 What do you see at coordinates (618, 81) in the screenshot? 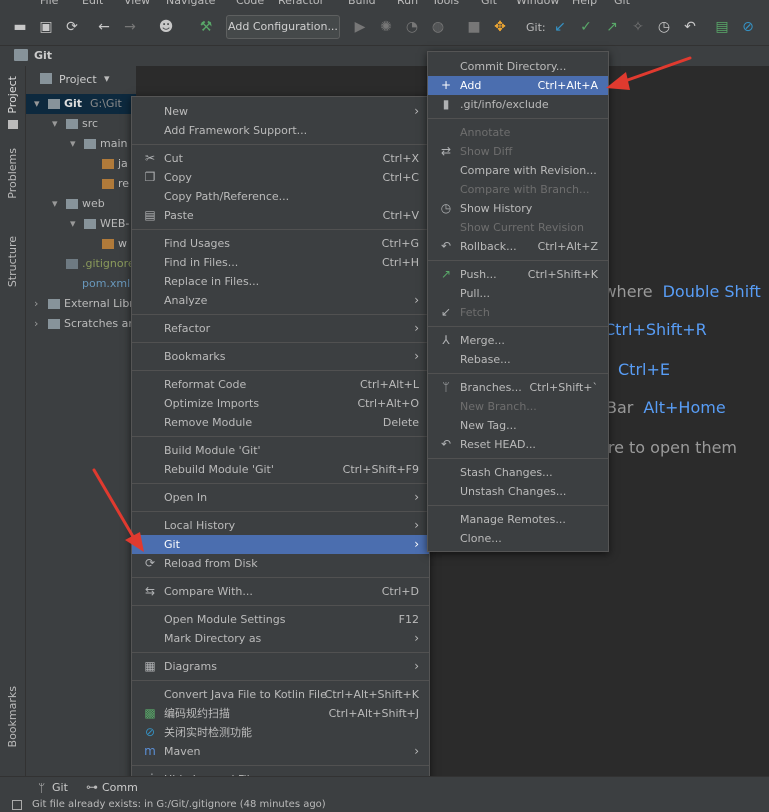
I see `annotation-arrowhead-add` at bounding box center [618, 81].